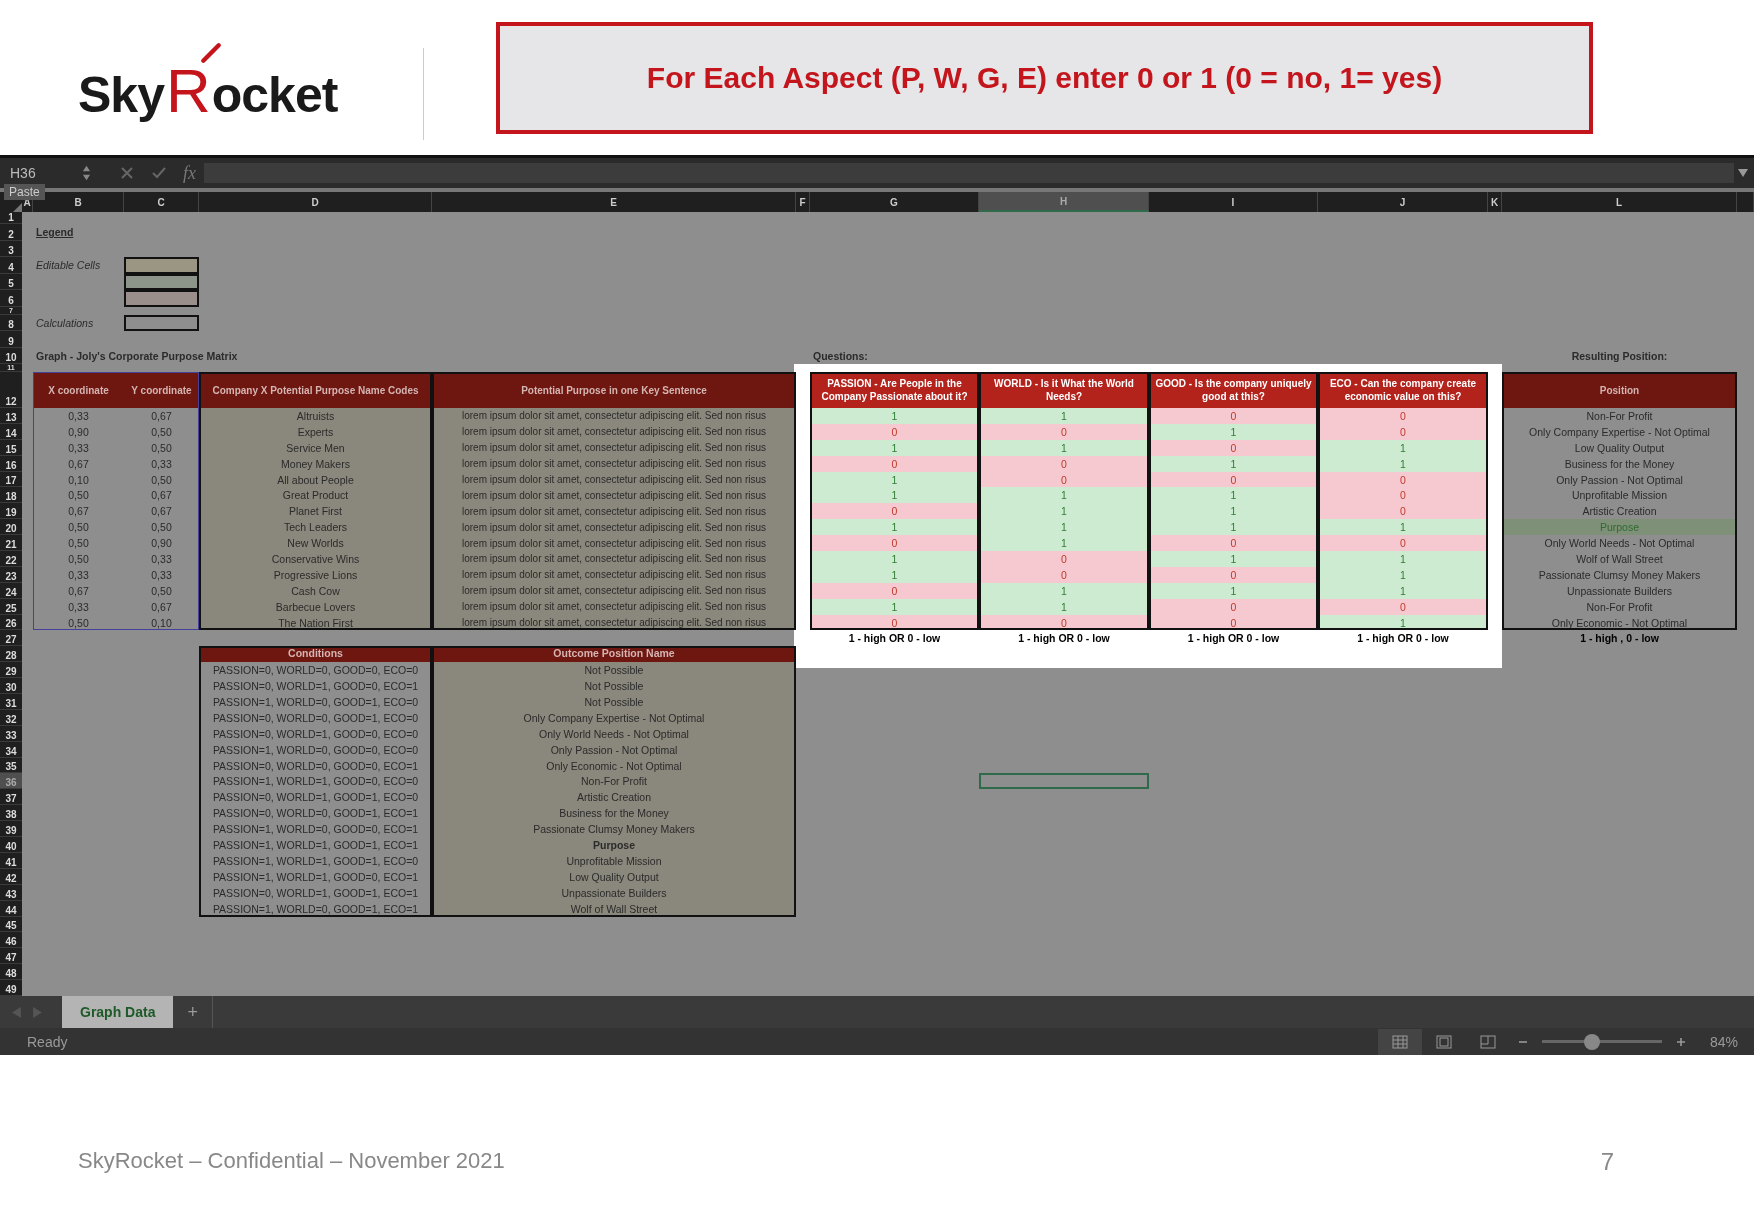  I want to click on table-cell-text: Unpassionate Builders, so click(1619, 591).